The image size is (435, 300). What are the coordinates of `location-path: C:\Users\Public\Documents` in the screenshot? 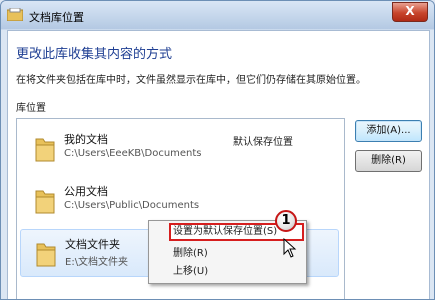 It's located at (132, 205).